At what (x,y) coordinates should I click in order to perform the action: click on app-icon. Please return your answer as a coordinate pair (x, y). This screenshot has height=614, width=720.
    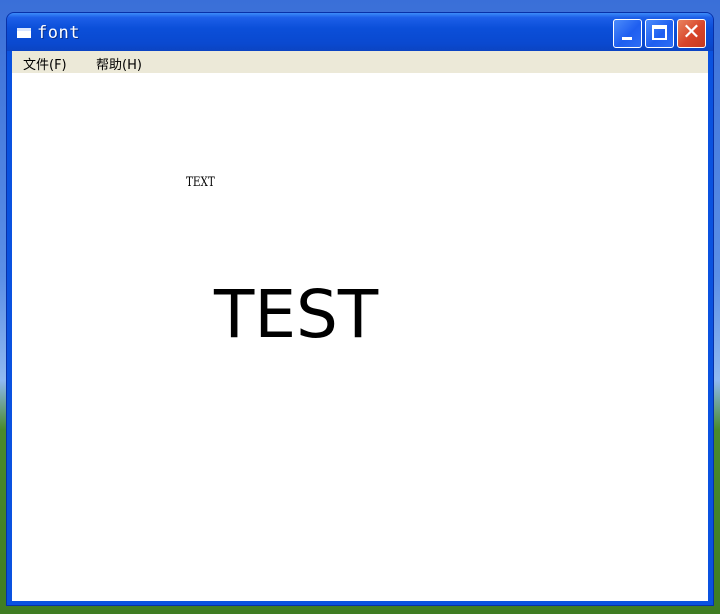
    Looking at the image, I should click on (24, 33).